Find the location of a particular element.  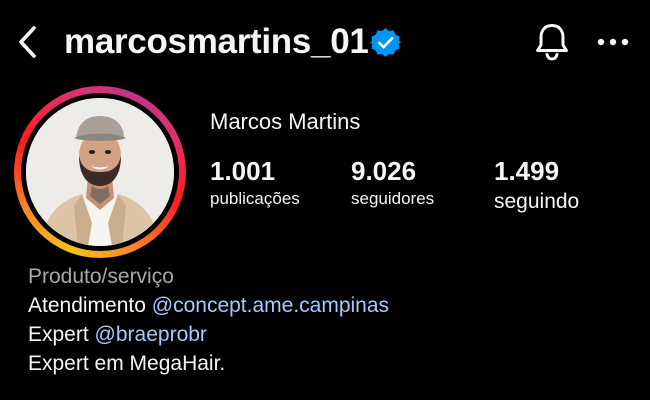

stat-following: 1.499 seguindo is located at coordinates (536, 185).